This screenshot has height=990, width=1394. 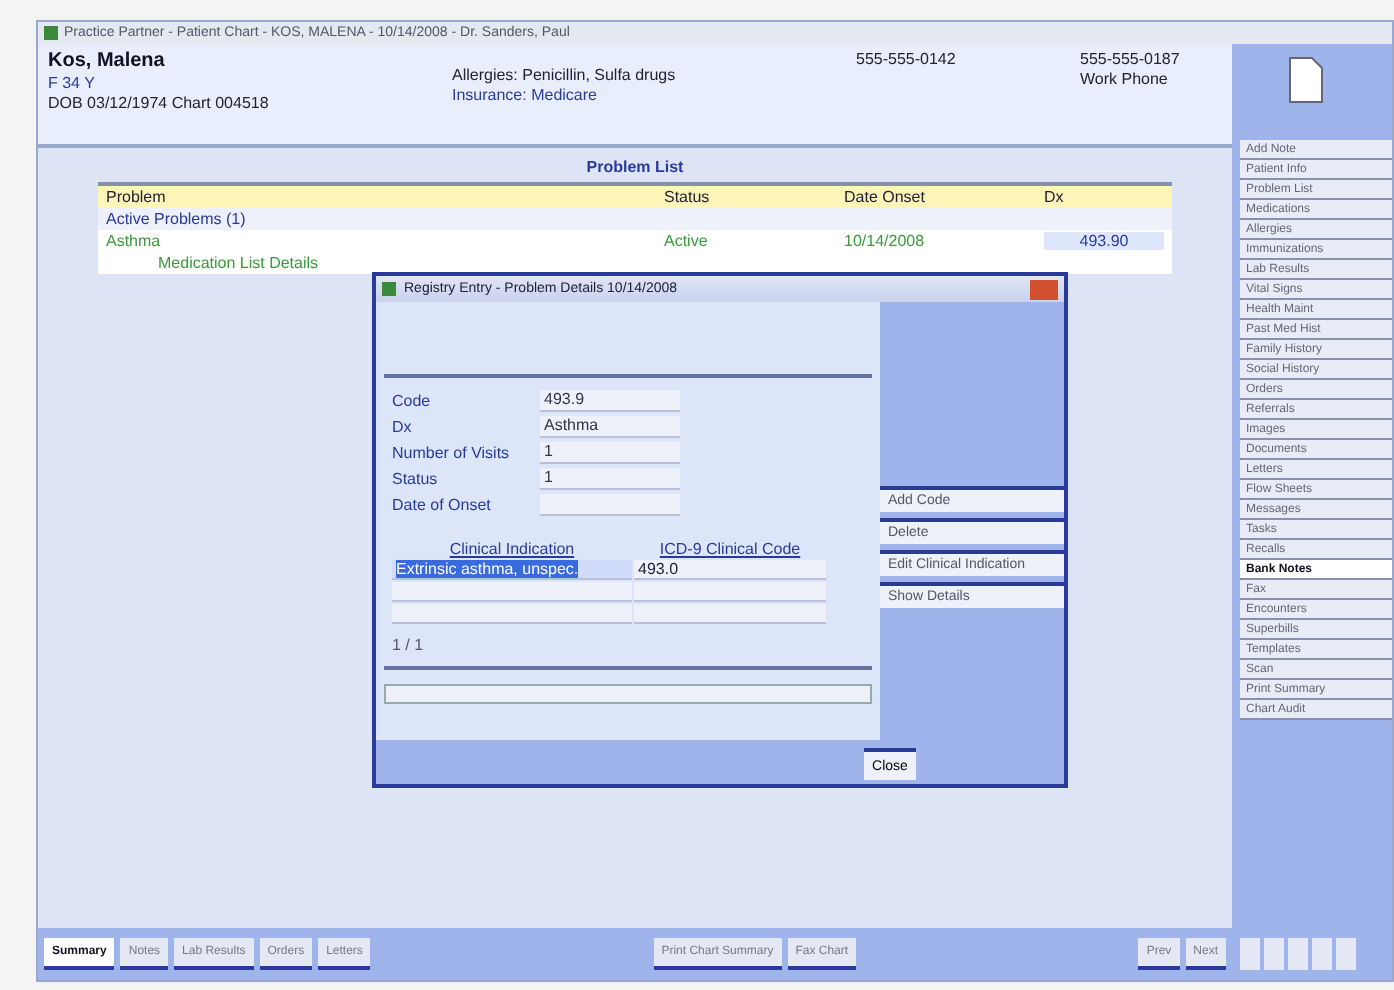 What do you see at coordinates (628, 694) in the screenshot?
I see `scrollbar` at bounding box center [628, 694].